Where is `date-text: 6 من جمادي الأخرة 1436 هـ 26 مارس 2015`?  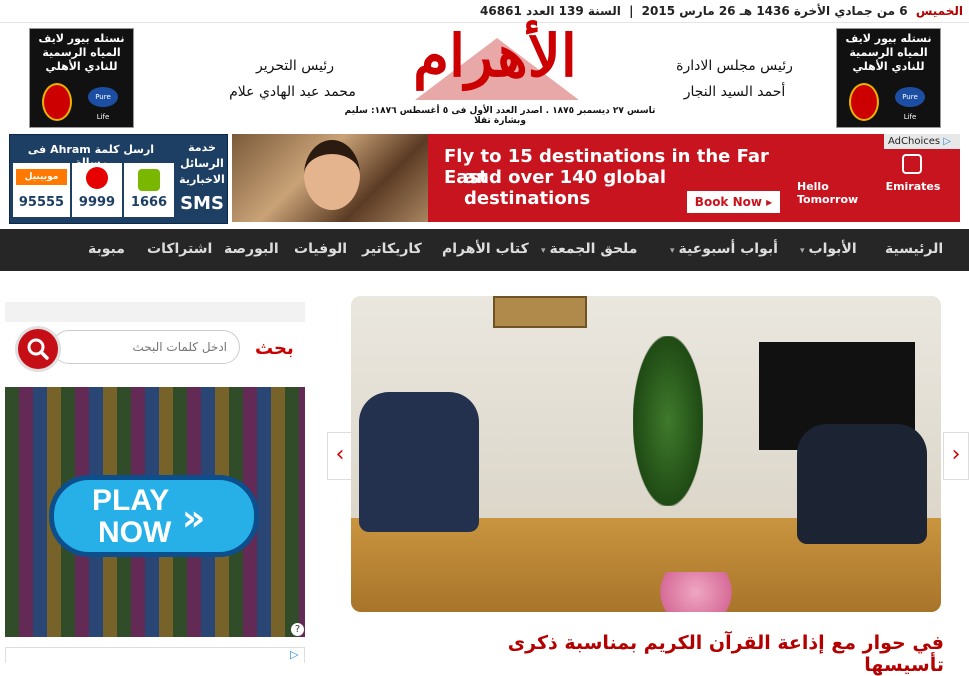 date-text: 6 من جمادي الأخرة 1436 هـ 26 مارس 2015 is located at coordinates (774, 11).